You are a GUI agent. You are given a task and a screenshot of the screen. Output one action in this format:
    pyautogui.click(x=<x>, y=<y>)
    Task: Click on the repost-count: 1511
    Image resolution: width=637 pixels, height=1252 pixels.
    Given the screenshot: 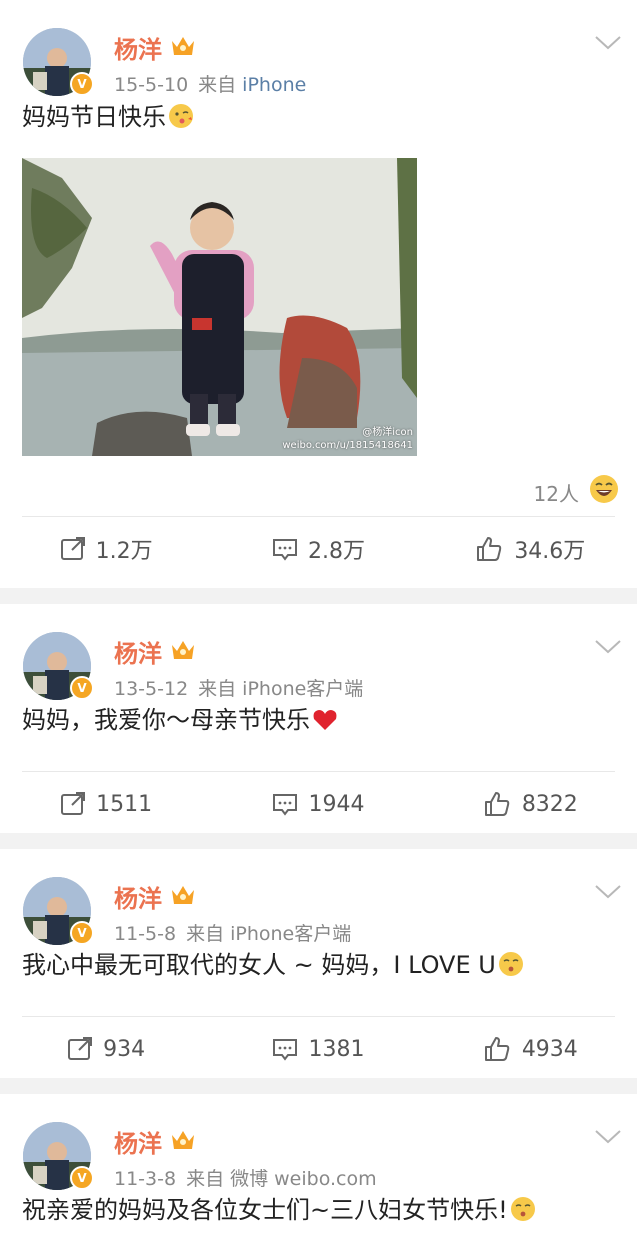 What is the action you would take?
    pyautogui.click(x=124, y=804)
    